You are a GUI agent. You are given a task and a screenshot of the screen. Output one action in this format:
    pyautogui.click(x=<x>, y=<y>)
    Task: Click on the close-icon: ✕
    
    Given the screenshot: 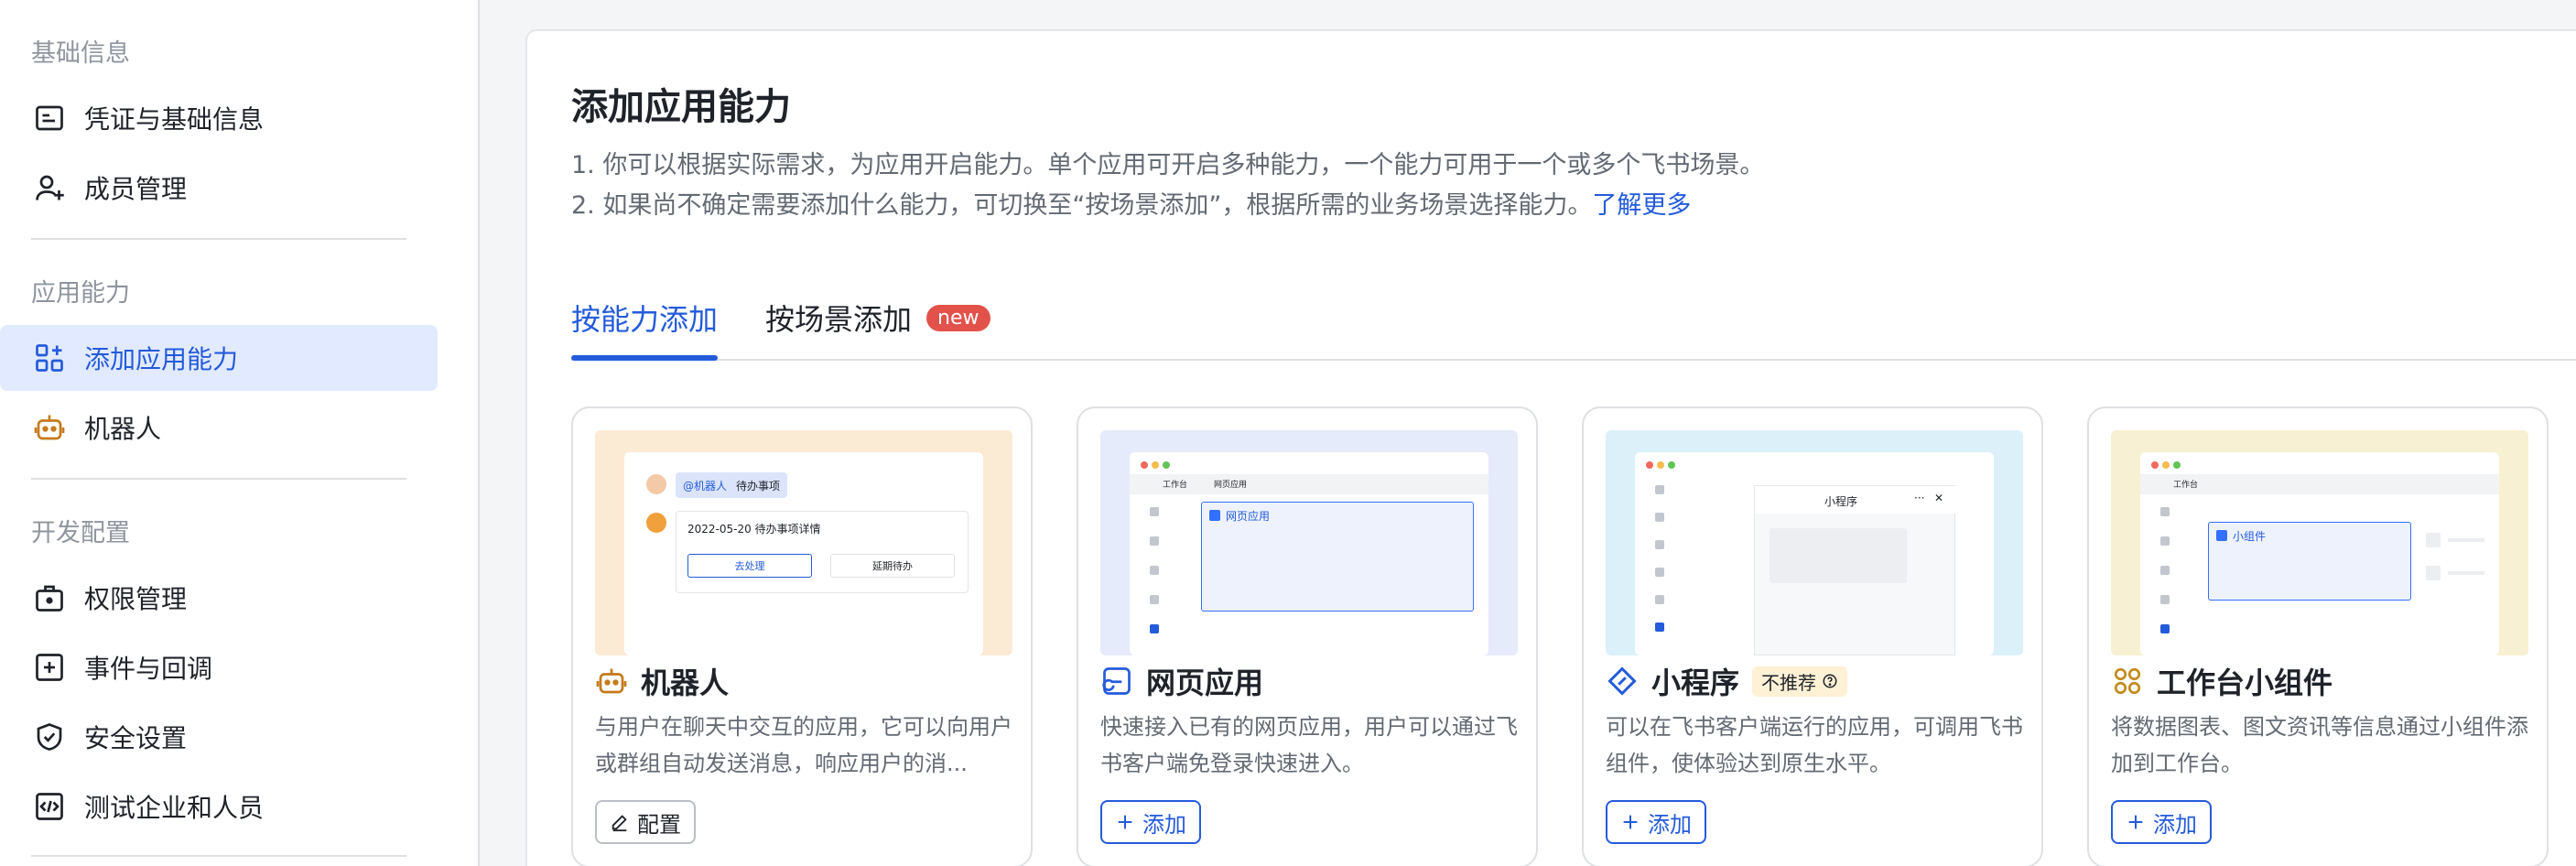 What is the action you would take?
    pyautogui.click(x=1939, y=498)
    